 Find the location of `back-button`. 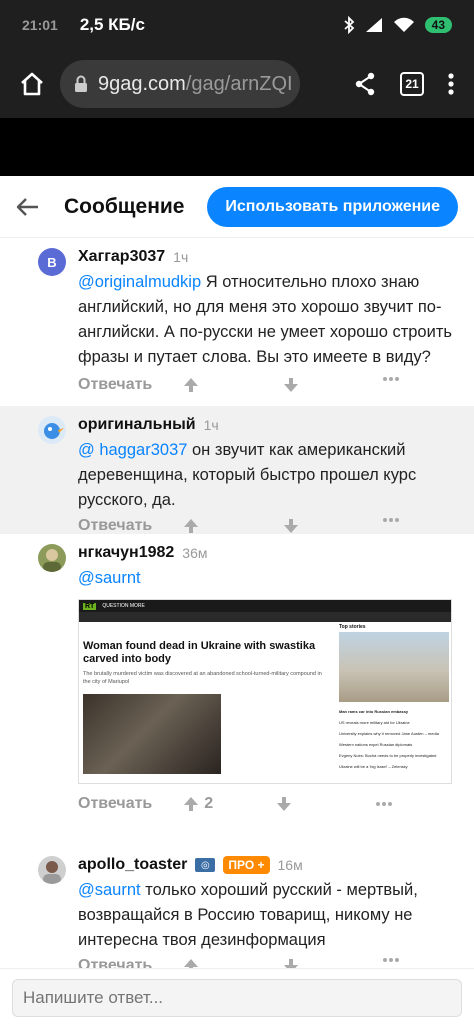

back-button is located at coordinates (31, 207).